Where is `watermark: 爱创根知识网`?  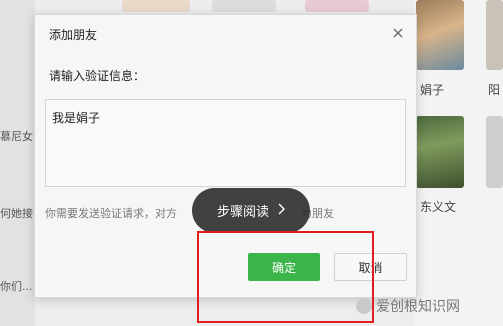 watermark: 爱创根知识网 is located at coordinates (408, 306).